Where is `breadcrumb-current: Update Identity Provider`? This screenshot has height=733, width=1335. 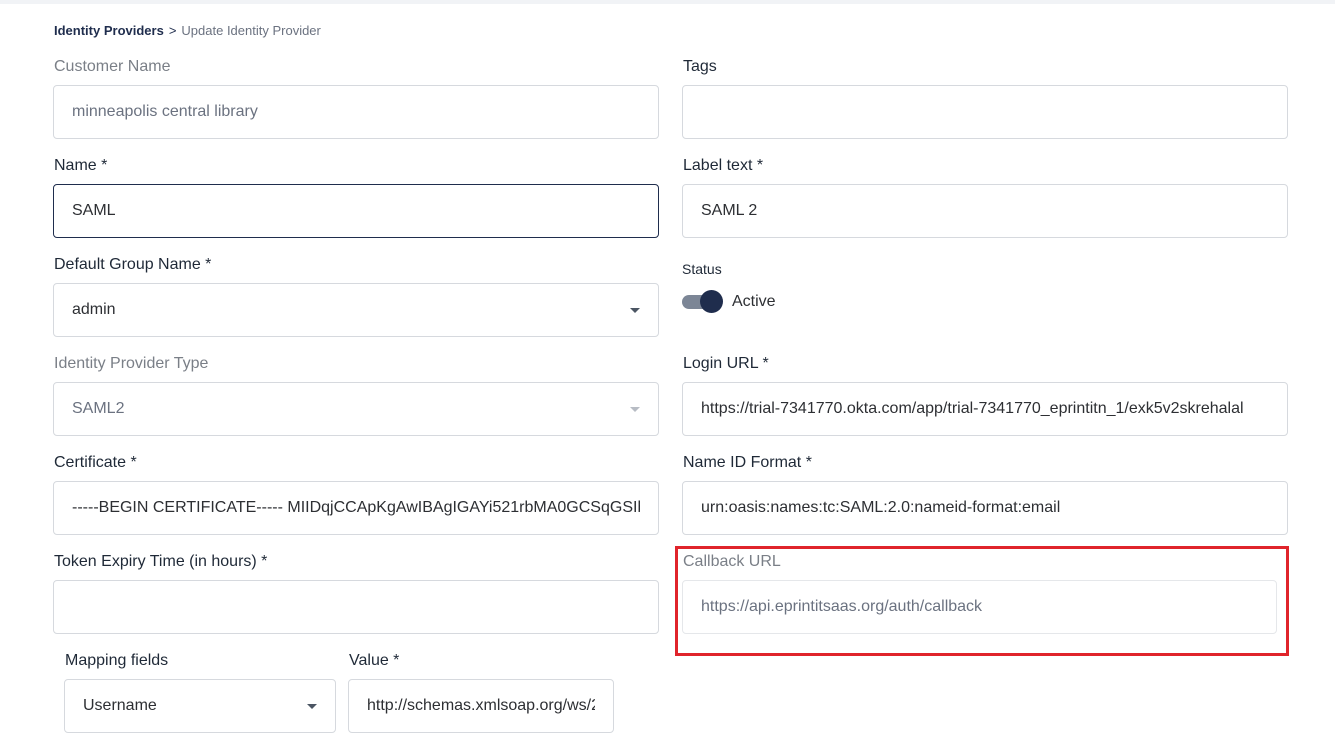
breadcrumb-current: Update Identity Provider is located at coordinates (251, 30).